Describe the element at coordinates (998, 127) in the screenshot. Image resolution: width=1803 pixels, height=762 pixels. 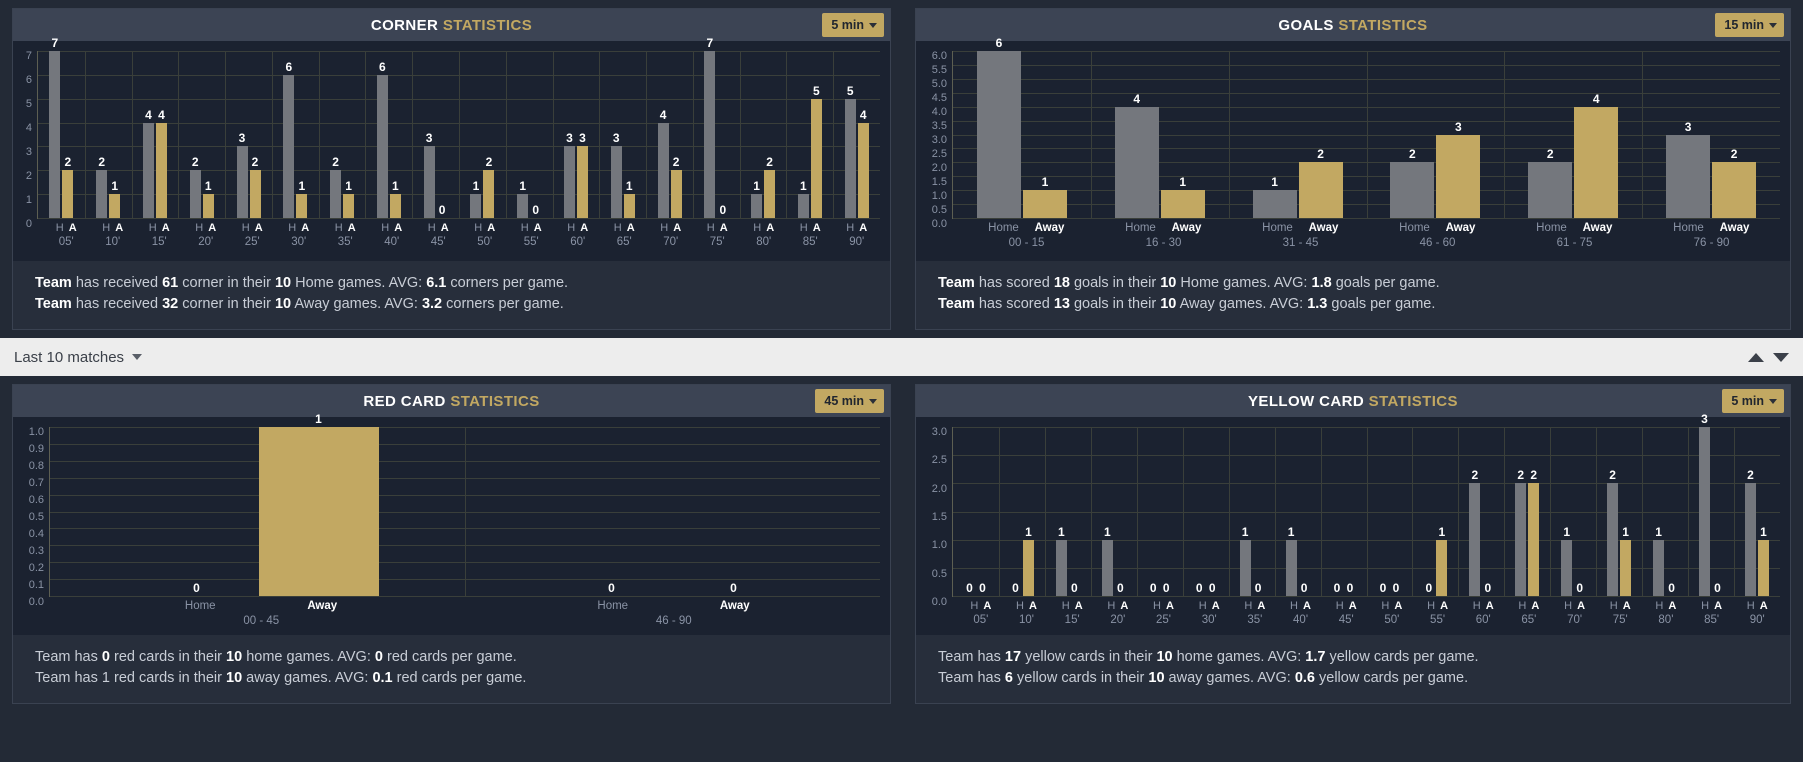
I see `bar-home: 6` at that location.